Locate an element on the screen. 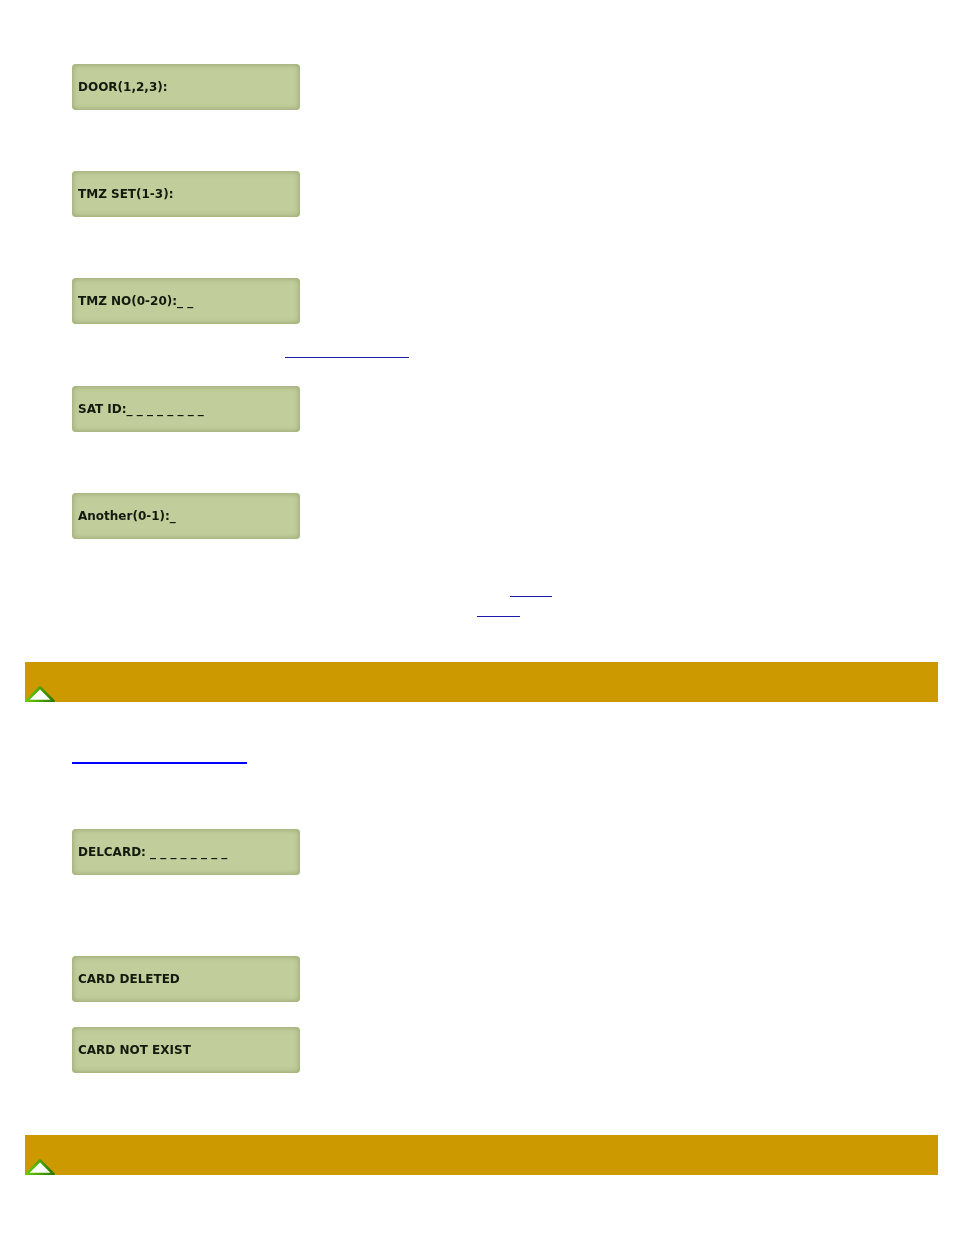 The height and width of the screenshot is (1235, 954). lcd-text: TMZ SET(1-3): is located at coordinates (126, 194).